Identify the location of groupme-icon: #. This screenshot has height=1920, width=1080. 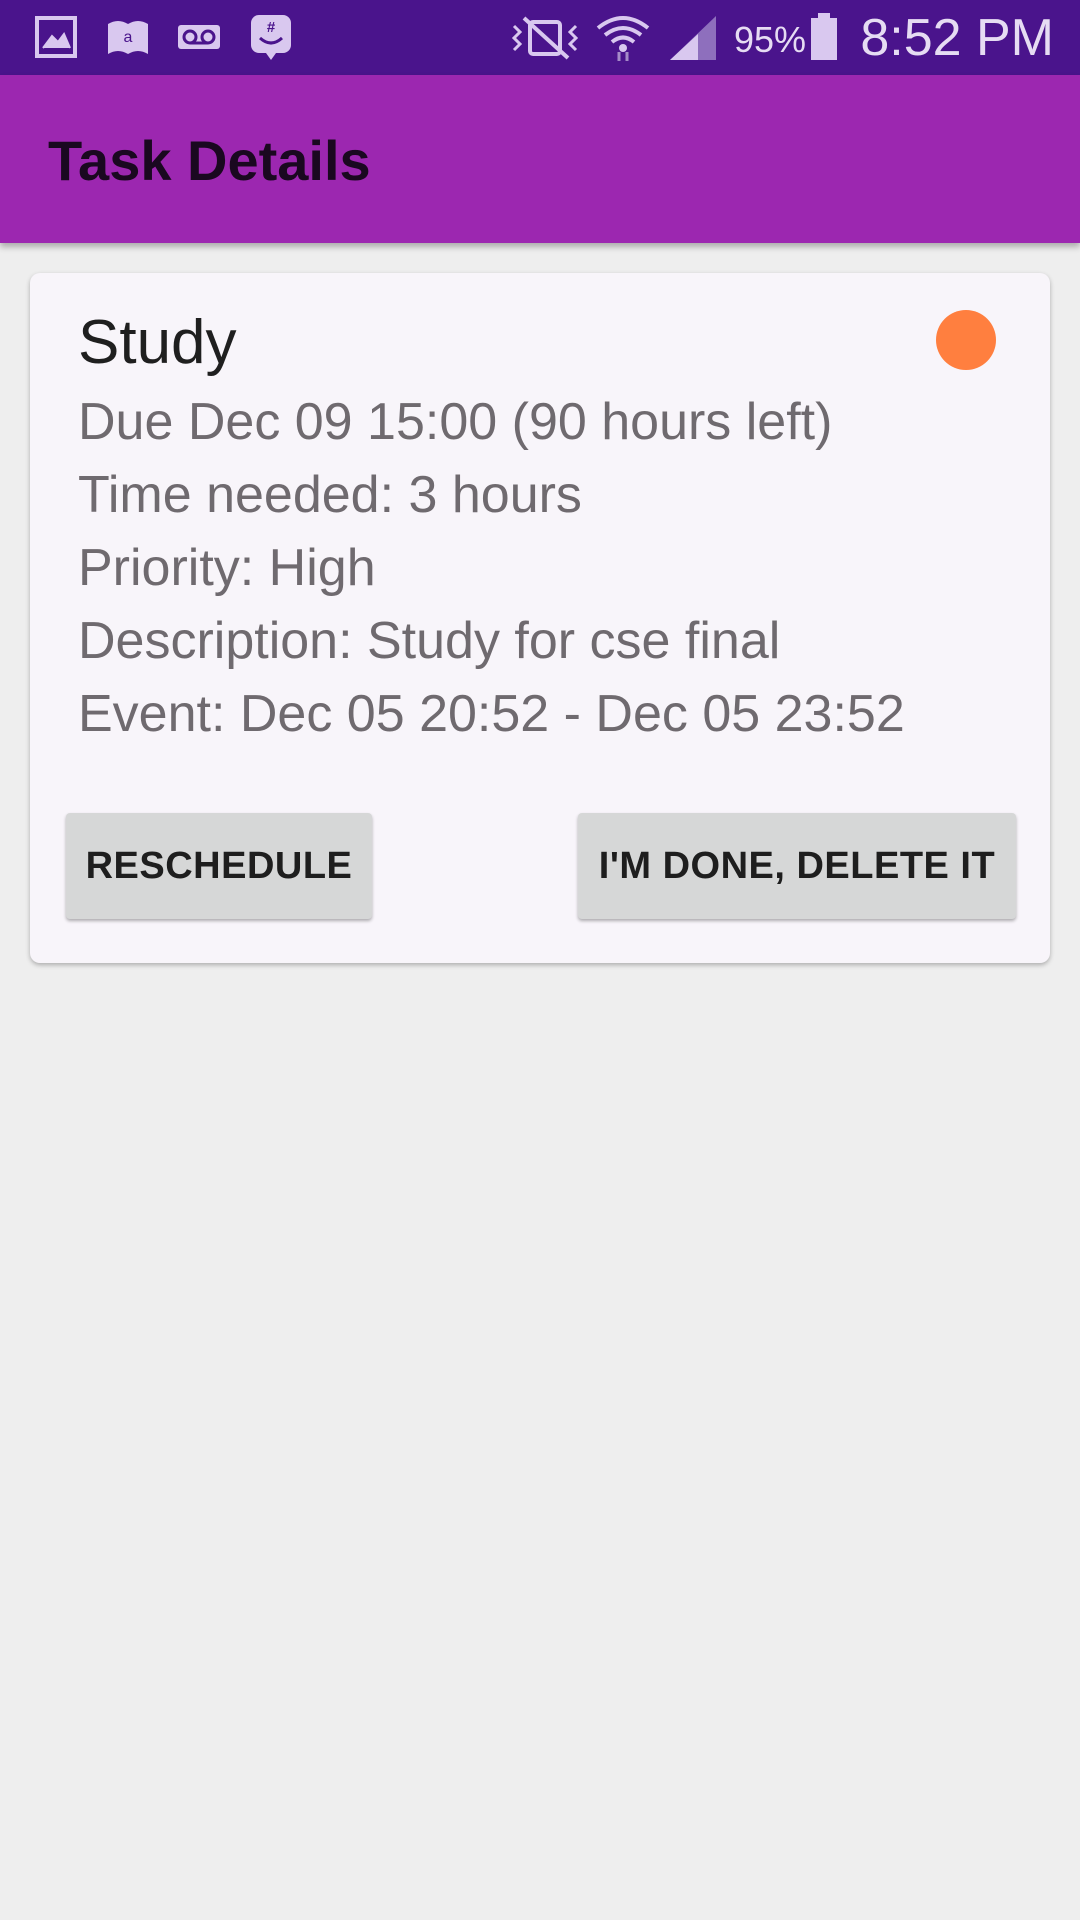
(271, 37).